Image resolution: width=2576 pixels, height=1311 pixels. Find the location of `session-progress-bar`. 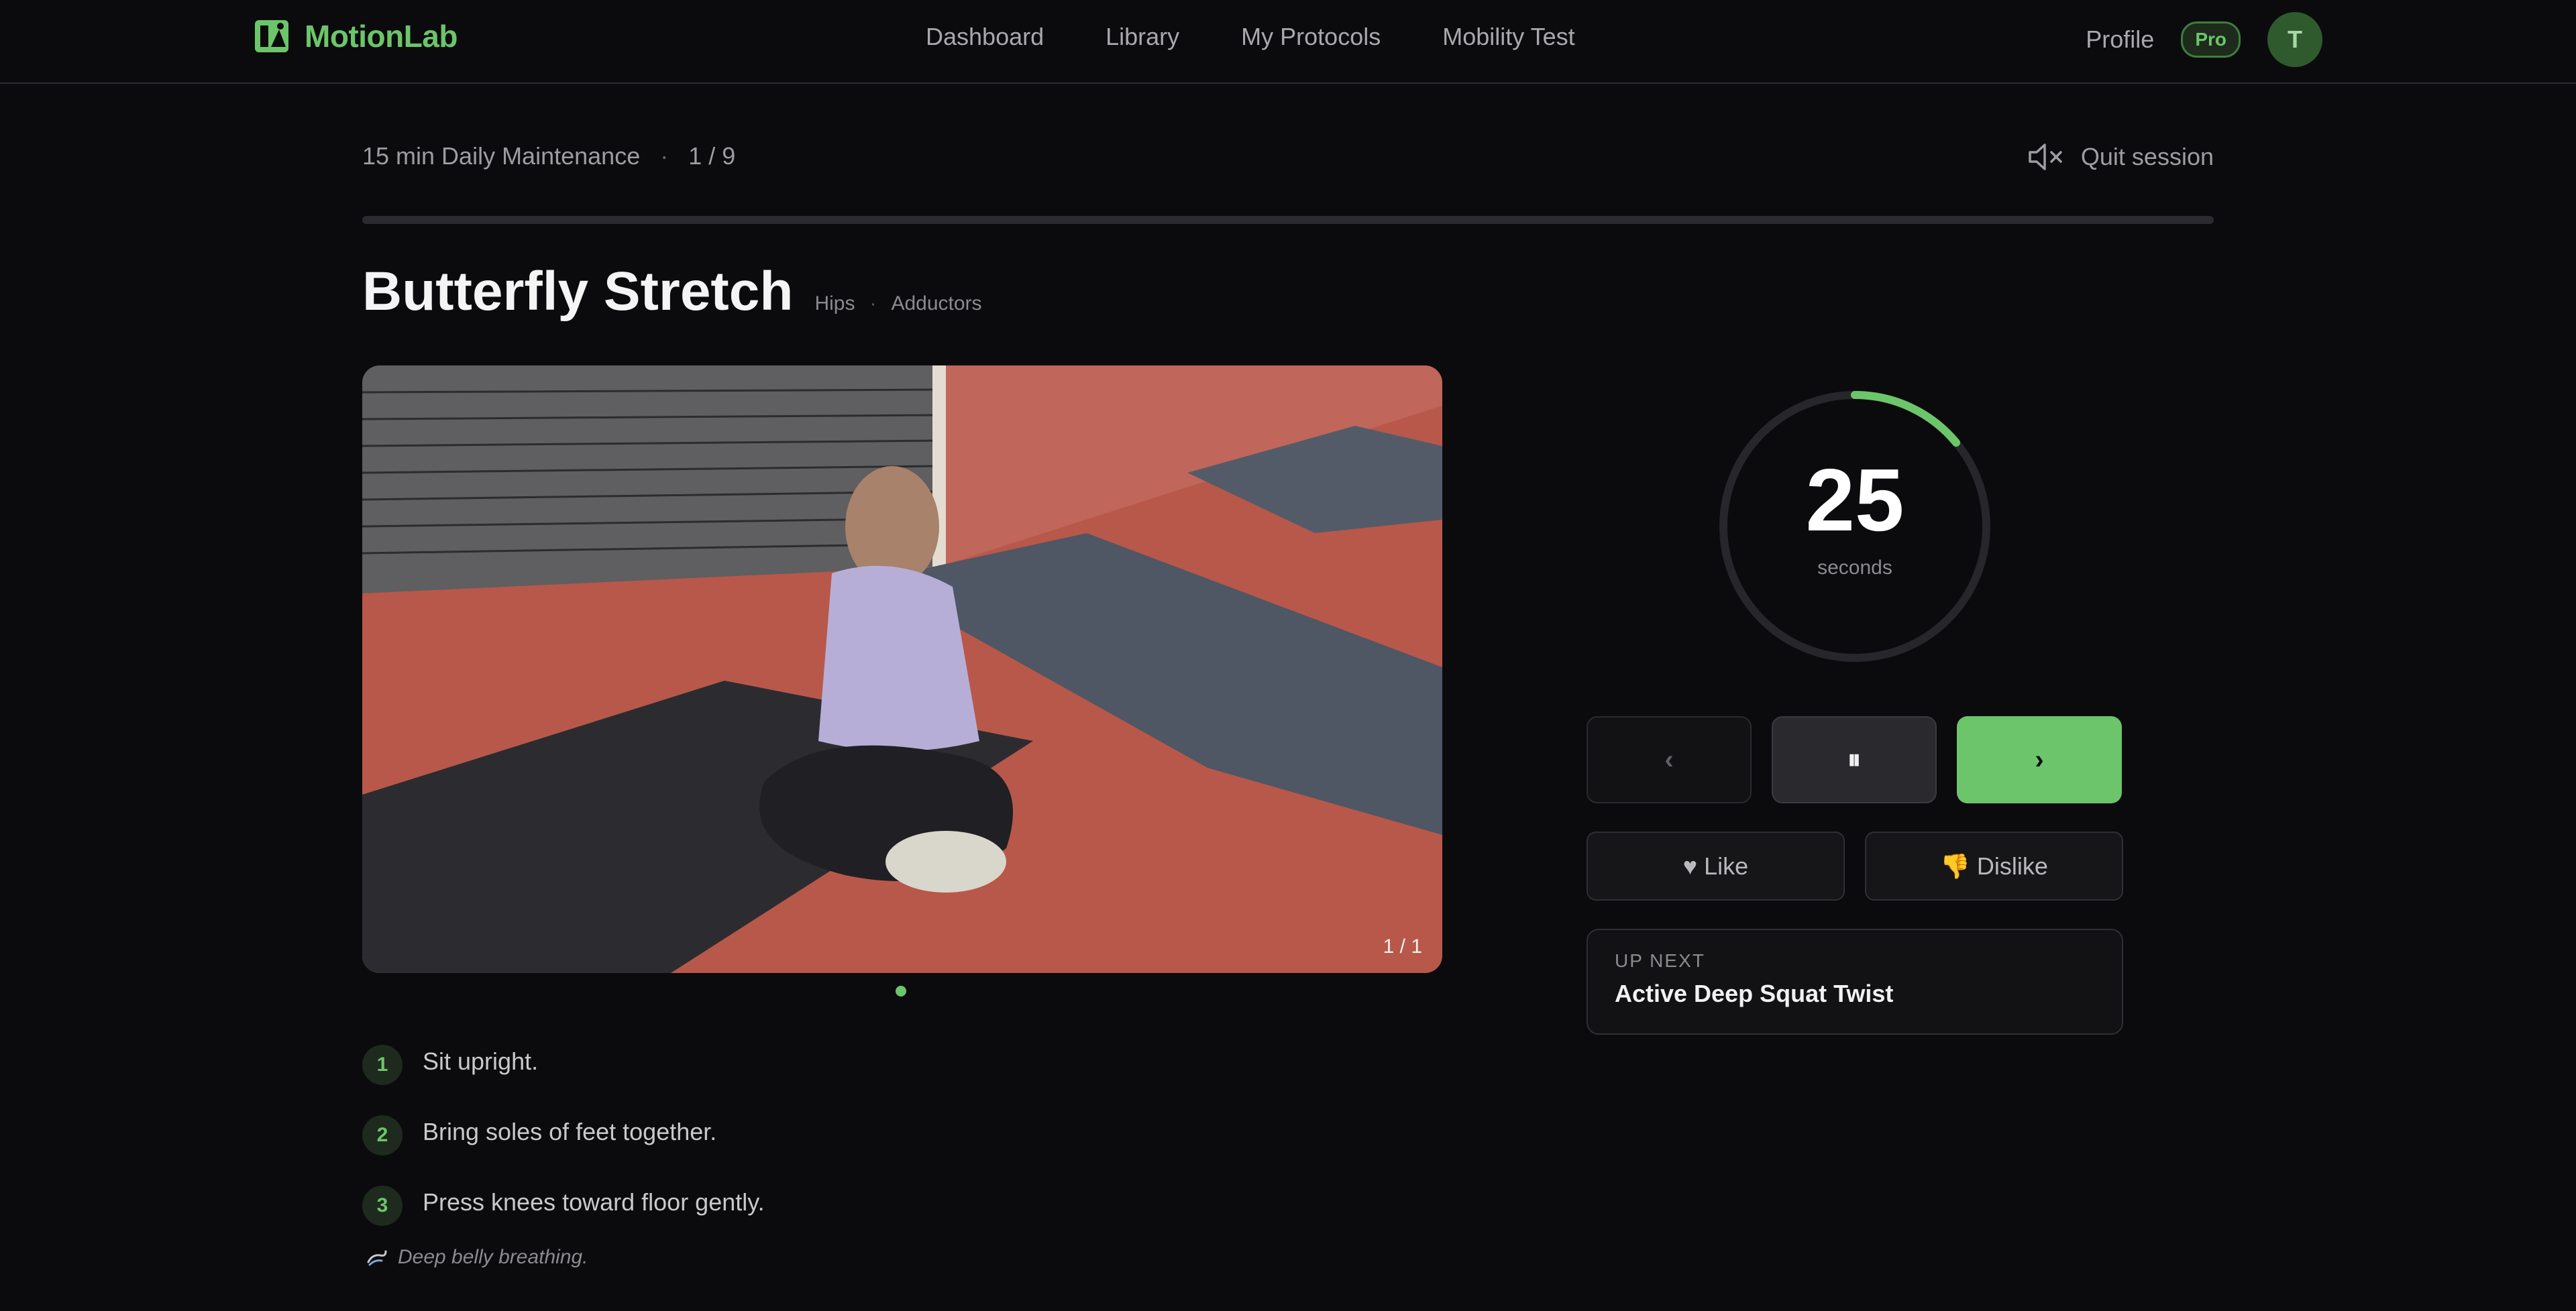

session-progress-bar is located at coordinates (1288, 220).